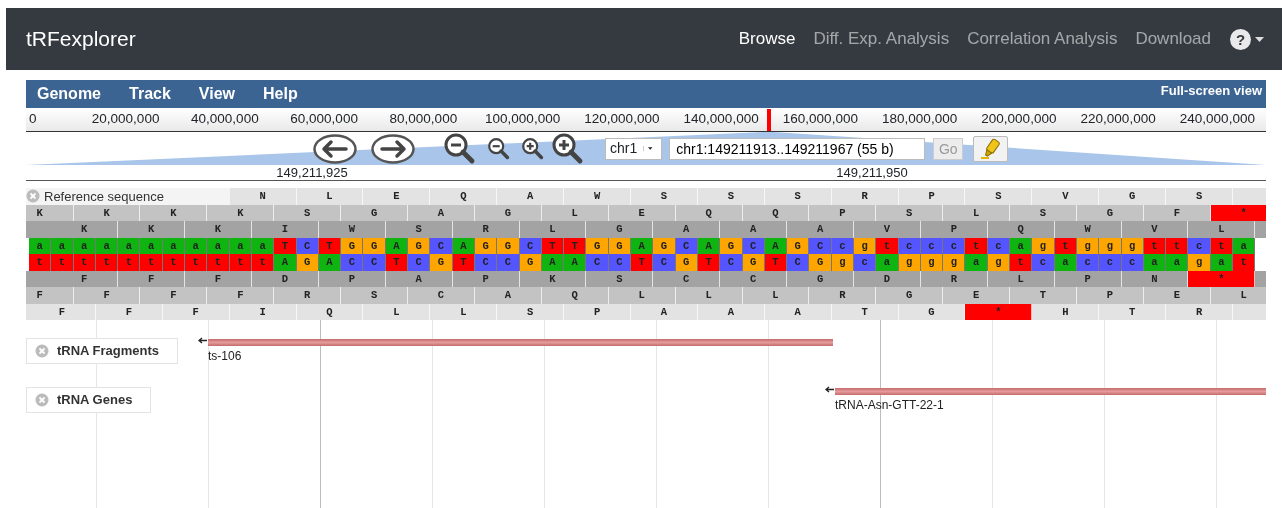  What do you see at coordinates (820, 119) in the screenshot?
I see `ruler-label: 160,000,000` at bounding box center [820, 119].